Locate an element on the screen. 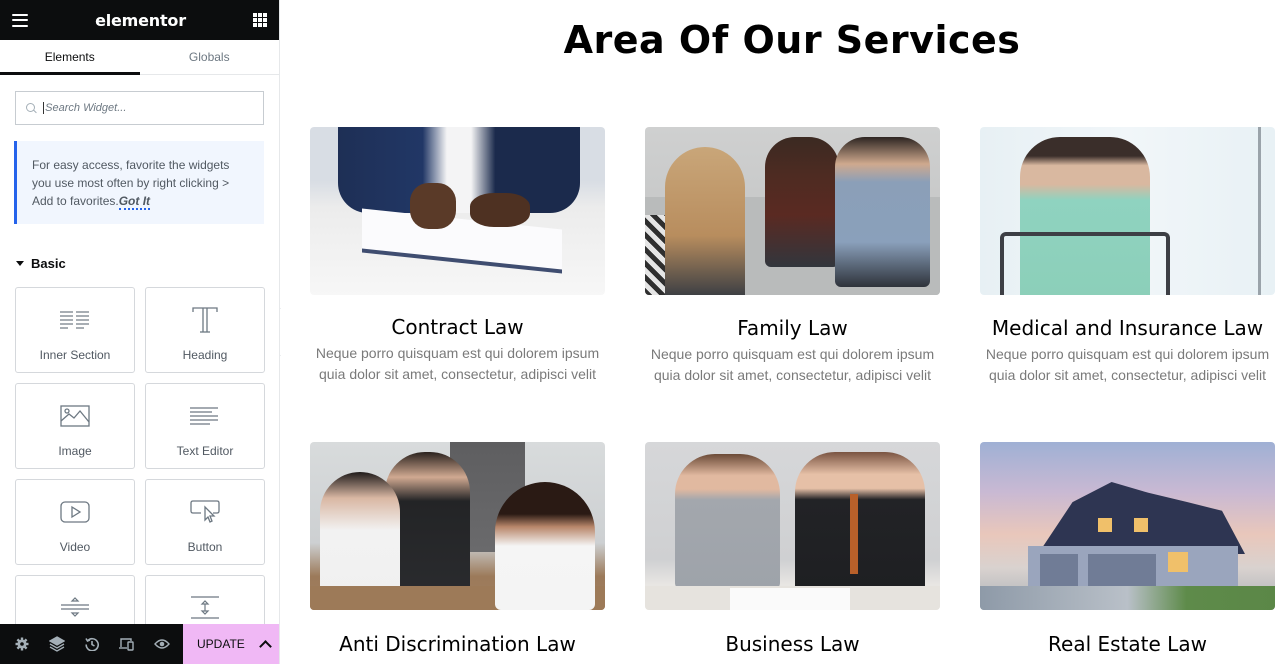  elementor-logo: elementor is located at coordinates (140, 20).